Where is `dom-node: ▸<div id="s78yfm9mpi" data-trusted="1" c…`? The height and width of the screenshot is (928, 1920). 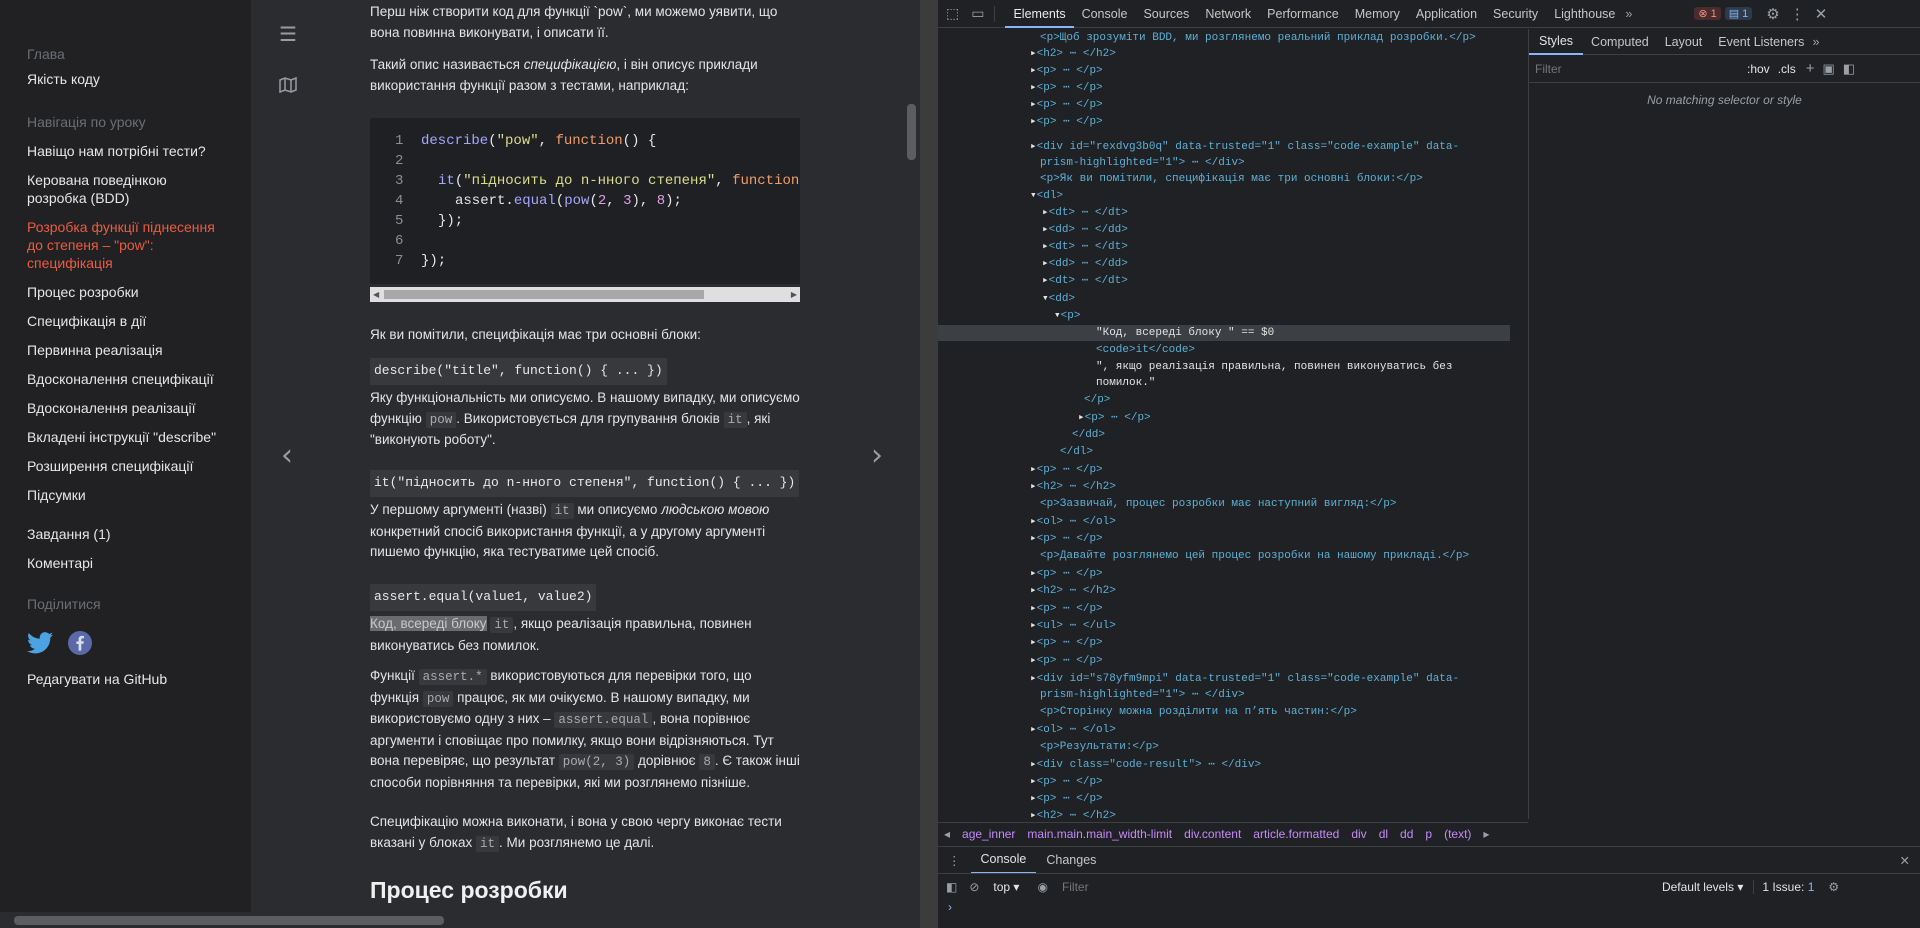 dom-node: ▸<div id="s78yfm9mpi" data-trusted="1" c… is located at coordinates (1244, 679).